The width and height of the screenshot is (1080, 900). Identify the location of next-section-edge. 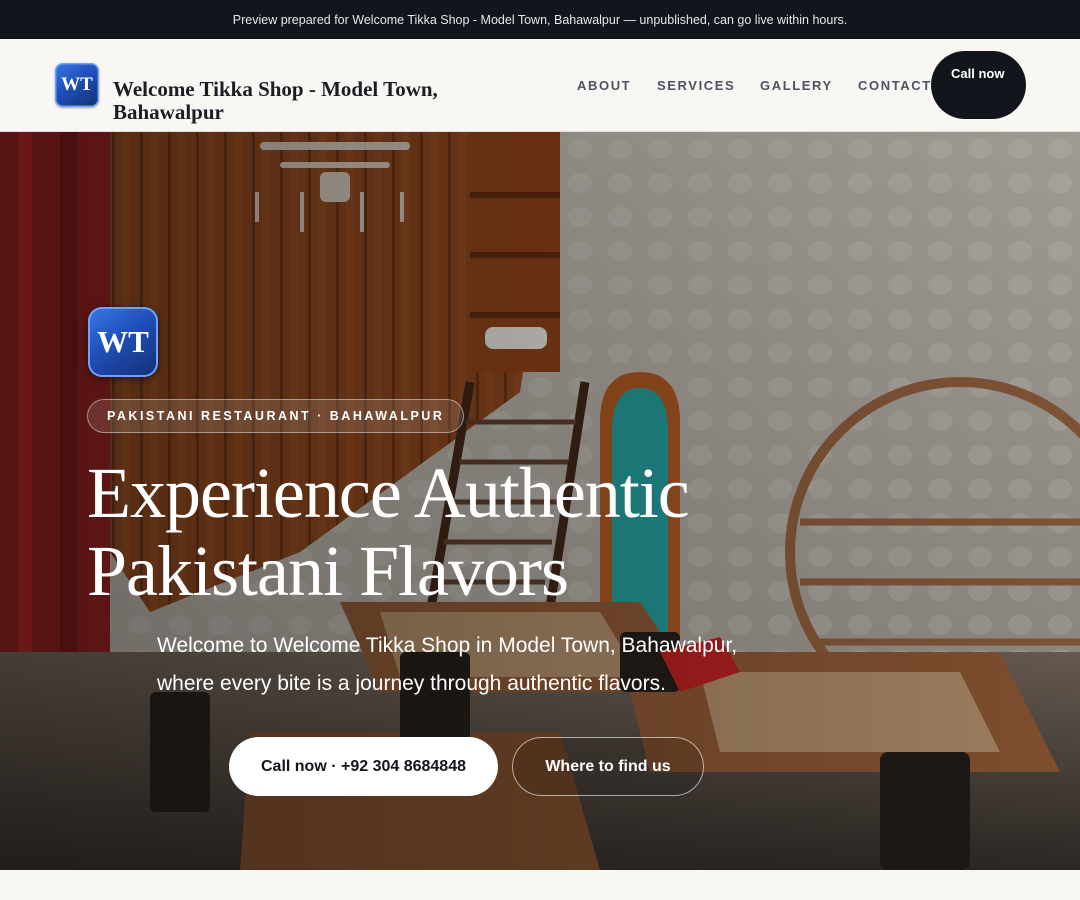
(540, 885).